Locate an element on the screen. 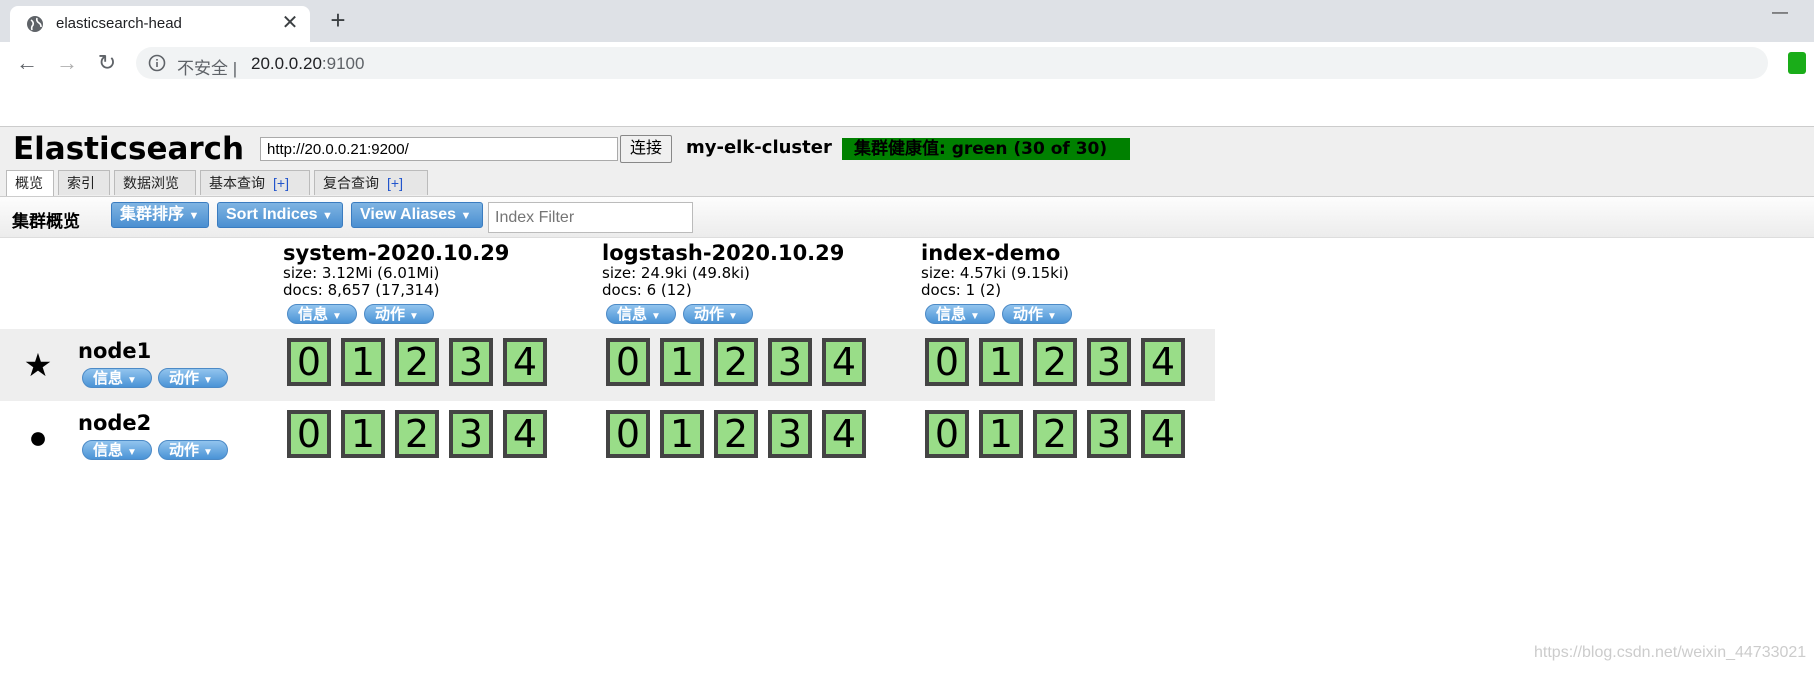 This screenshot has width=1814, height=675. reload-icon: ↻ is located at coordinates (107, 63).